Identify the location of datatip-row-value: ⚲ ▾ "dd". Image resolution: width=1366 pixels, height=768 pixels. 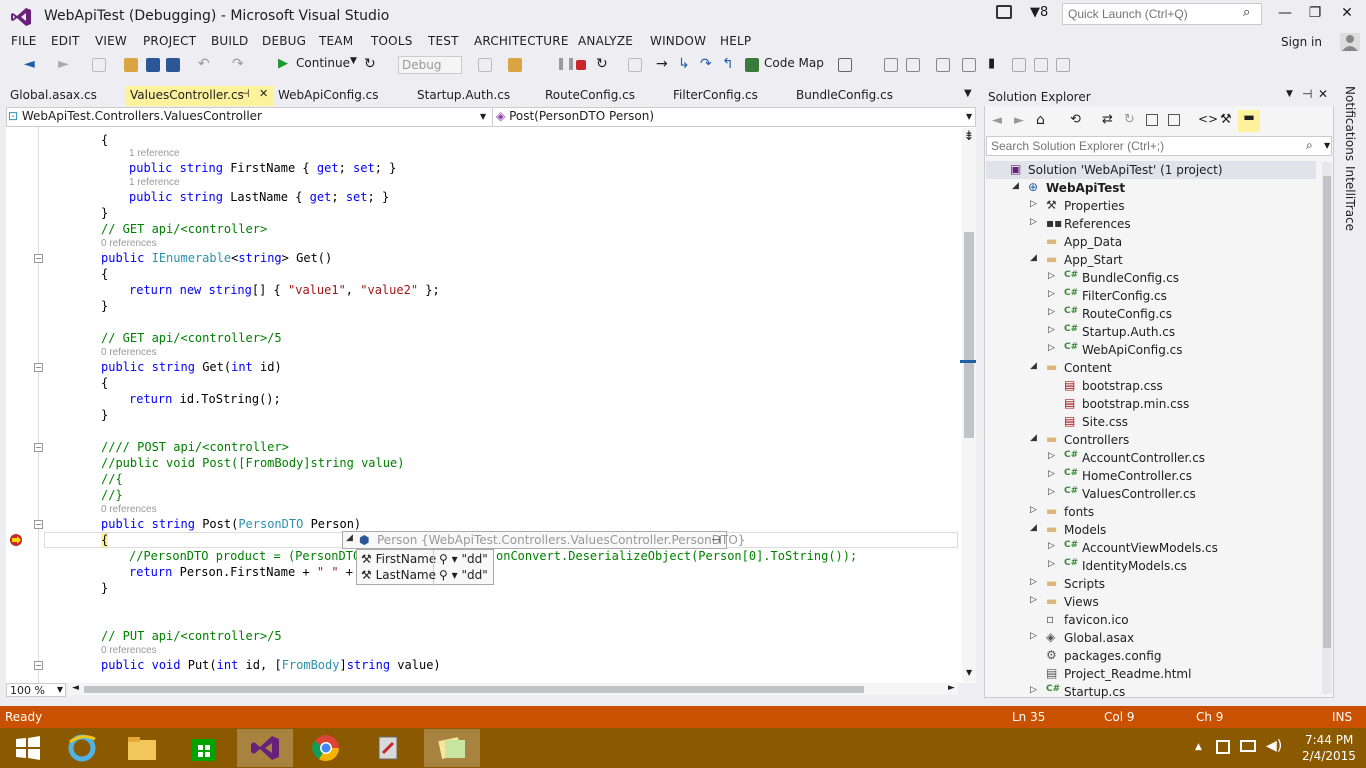
(463, 575).